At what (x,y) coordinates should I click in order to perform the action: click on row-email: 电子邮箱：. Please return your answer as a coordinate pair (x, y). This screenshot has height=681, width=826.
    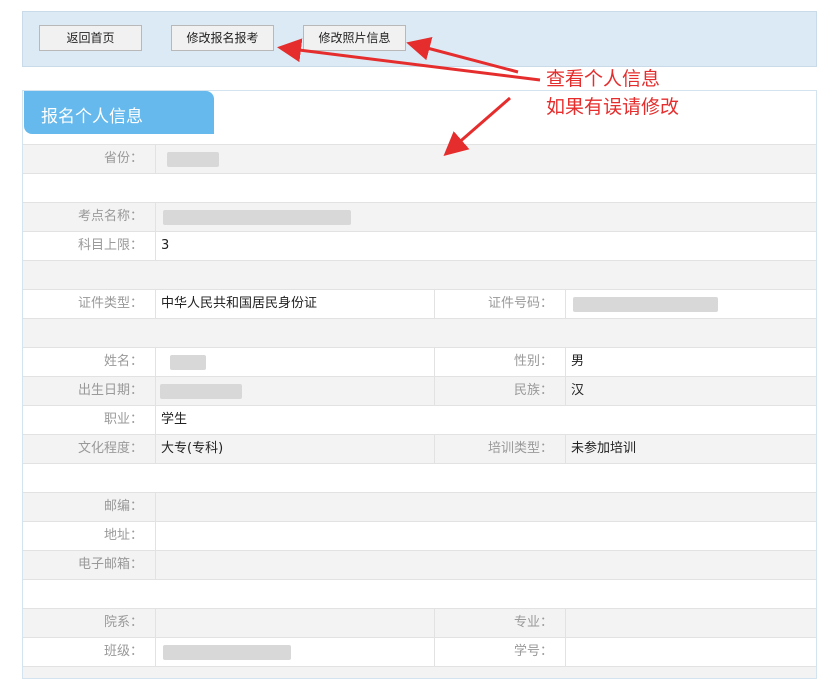
    Looking at the image, I should click on (419, 564).